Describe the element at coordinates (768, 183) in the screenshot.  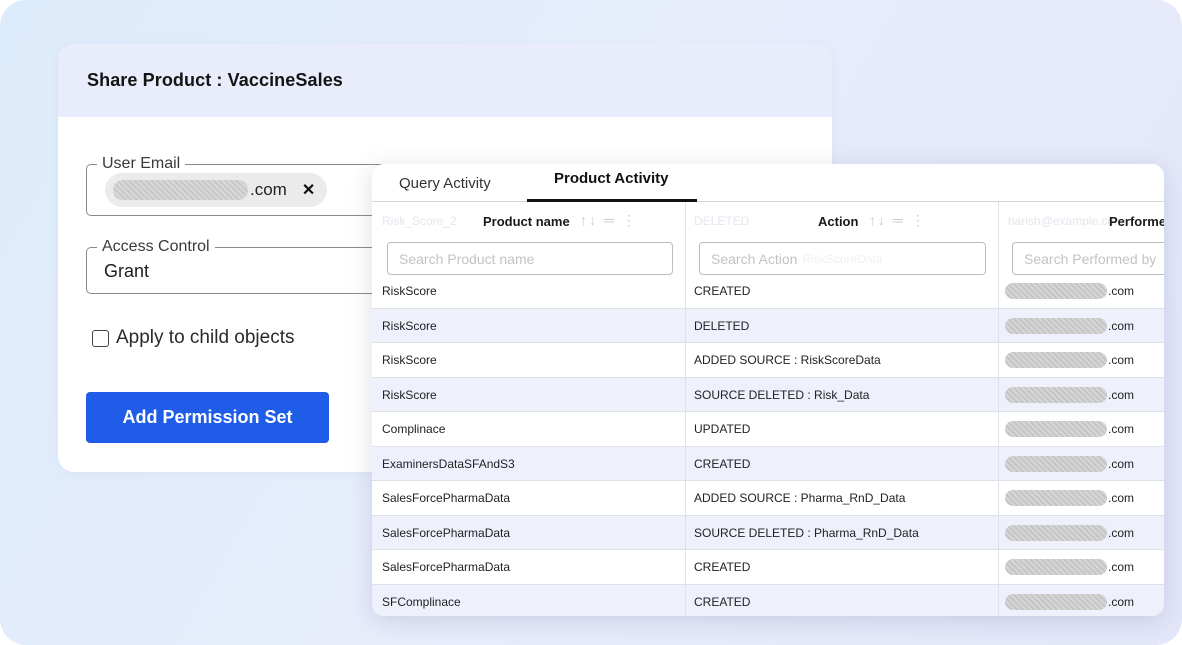
I see `activity-tabs: Query Activity Product Activity` at that location.